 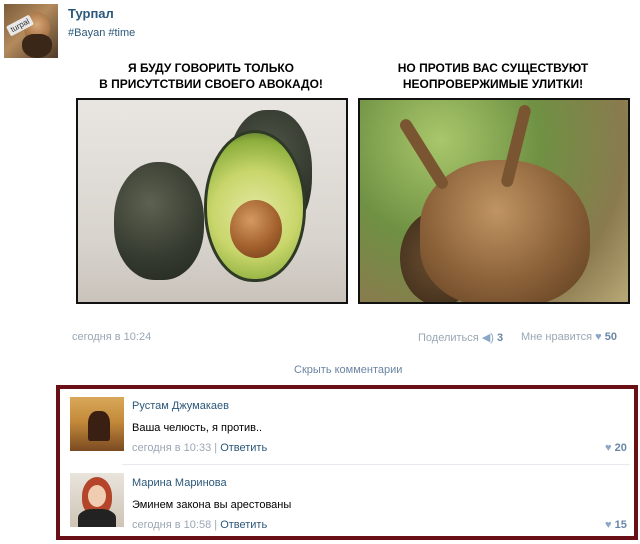 I want to click on comment-divider, so click(x=376, y=464).